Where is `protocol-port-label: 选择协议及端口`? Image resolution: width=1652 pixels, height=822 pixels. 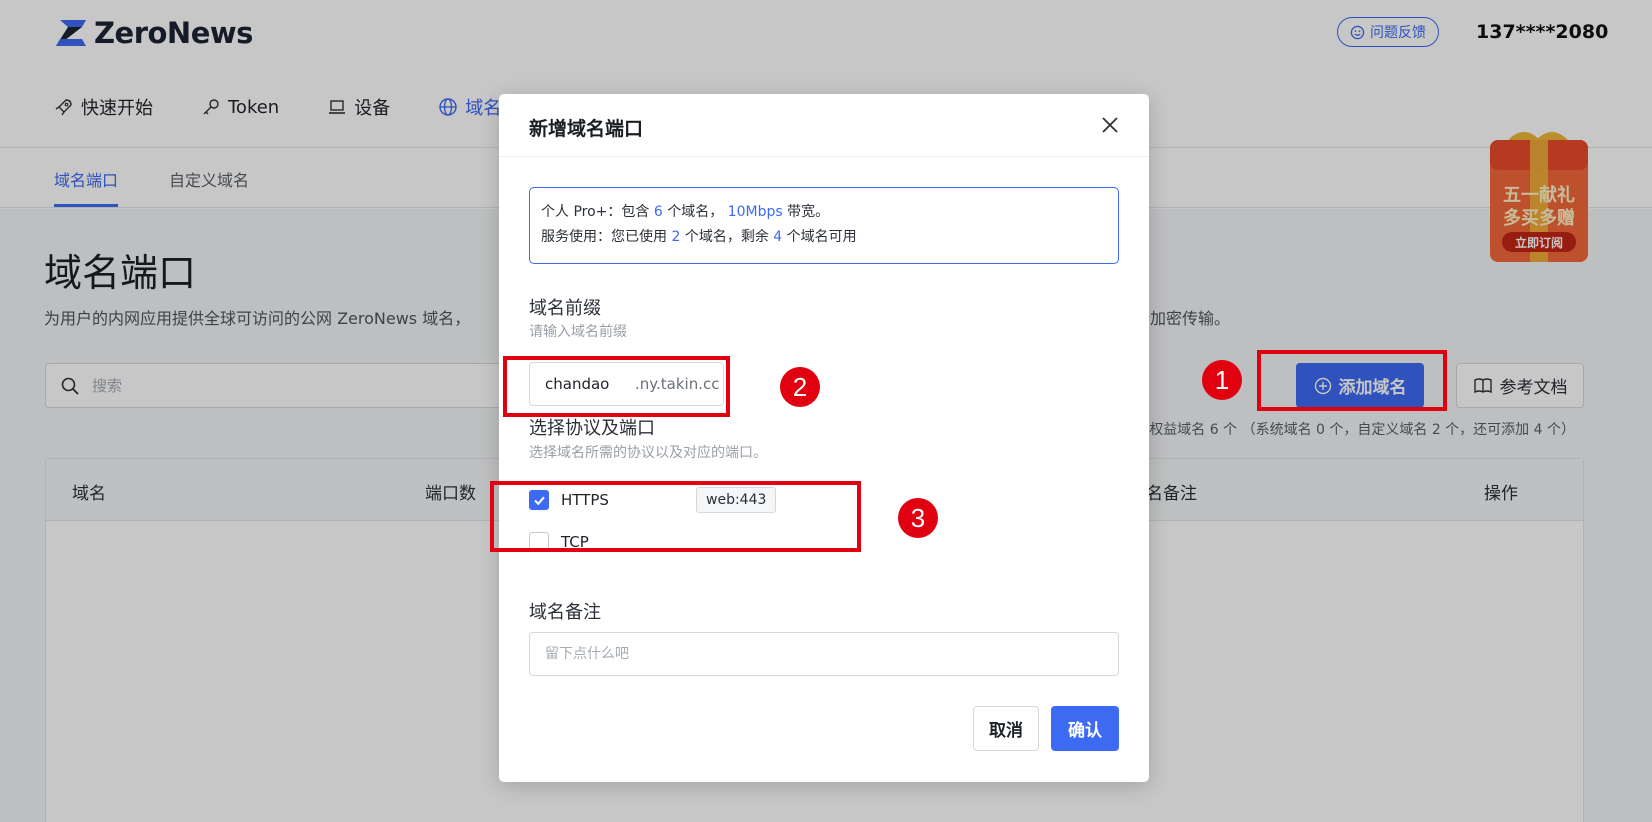
protocol-port-label: 选择协议及端口 is located at coordinates (592, 428).